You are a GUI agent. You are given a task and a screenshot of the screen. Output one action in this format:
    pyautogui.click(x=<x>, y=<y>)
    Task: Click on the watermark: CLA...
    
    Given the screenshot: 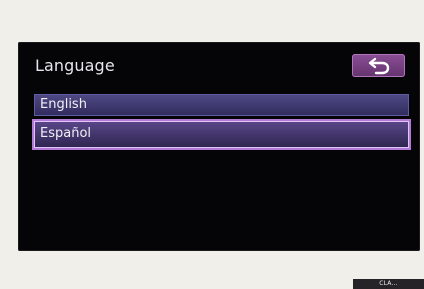 What is the action you would take?
    pyautogui.click(x=388, y=284)
    